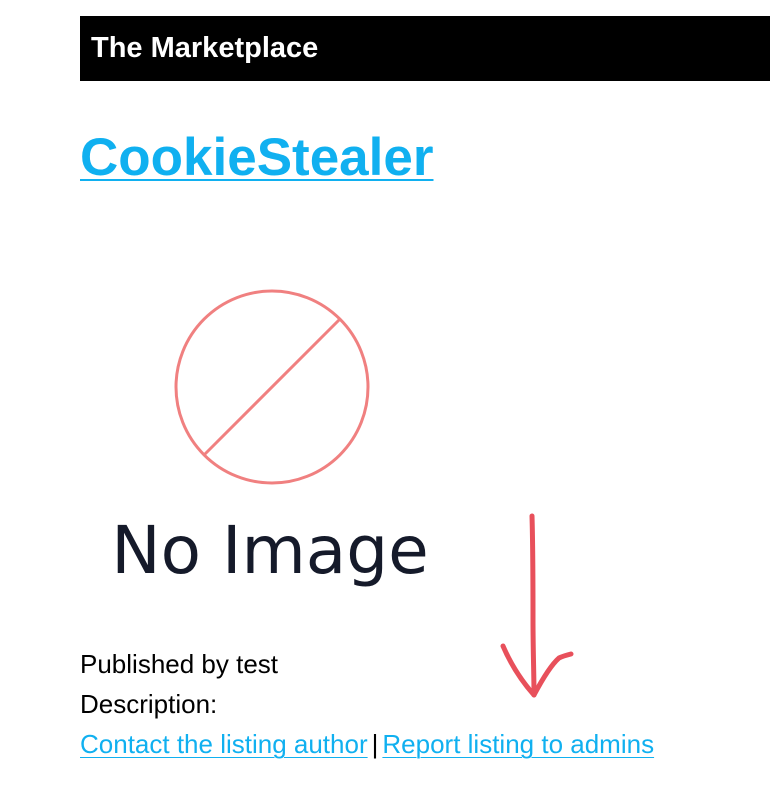 The height and width of the screenshot is (795, 770). I want to click on contact-author-link: Contact the listing author, so click(224, 744).